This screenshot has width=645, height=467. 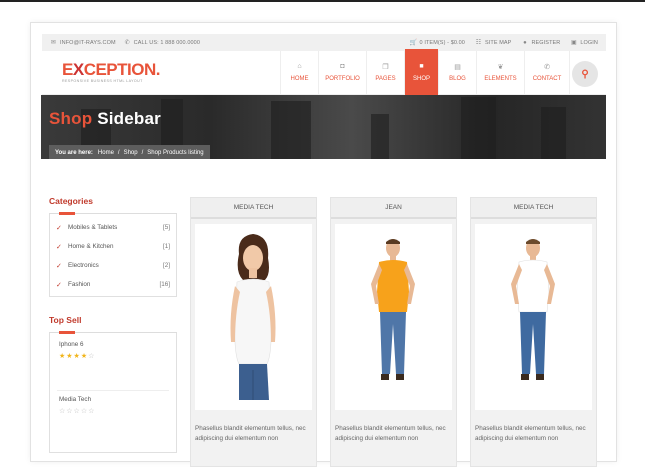 I want to click on woman-model-image, so click(x=253, y=317).